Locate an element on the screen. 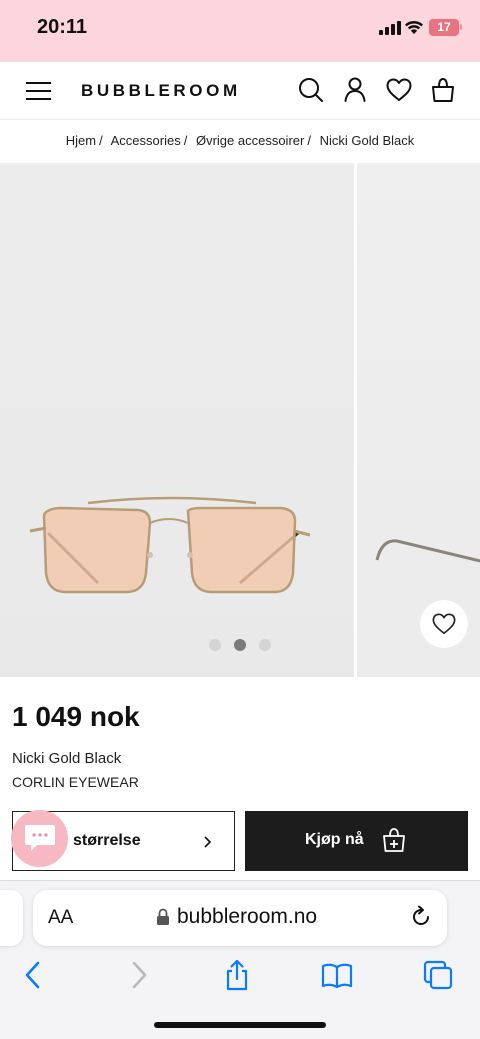 This screenshot has width=480, height=1039. product-name: Nicki Gold Black is located at coordinates (67, 758).